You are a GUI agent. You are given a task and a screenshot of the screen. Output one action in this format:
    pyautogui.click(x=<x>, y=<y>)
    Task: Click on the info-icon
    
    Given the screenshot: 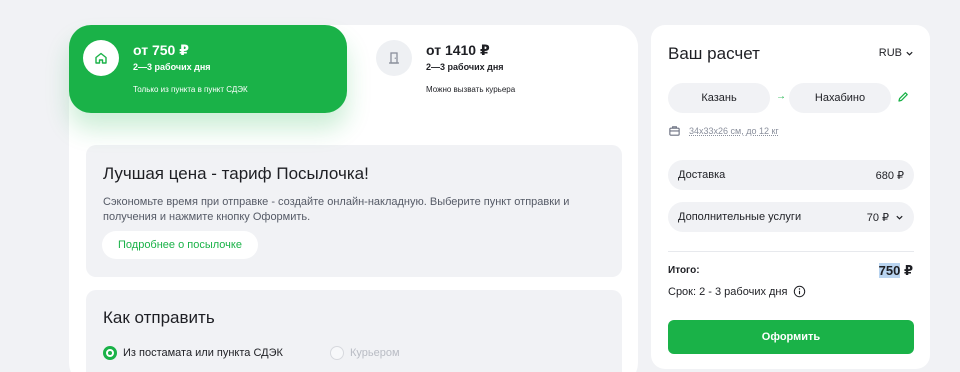 What is the action you would take?
    pyautogui.click(x=799, y=291)
    